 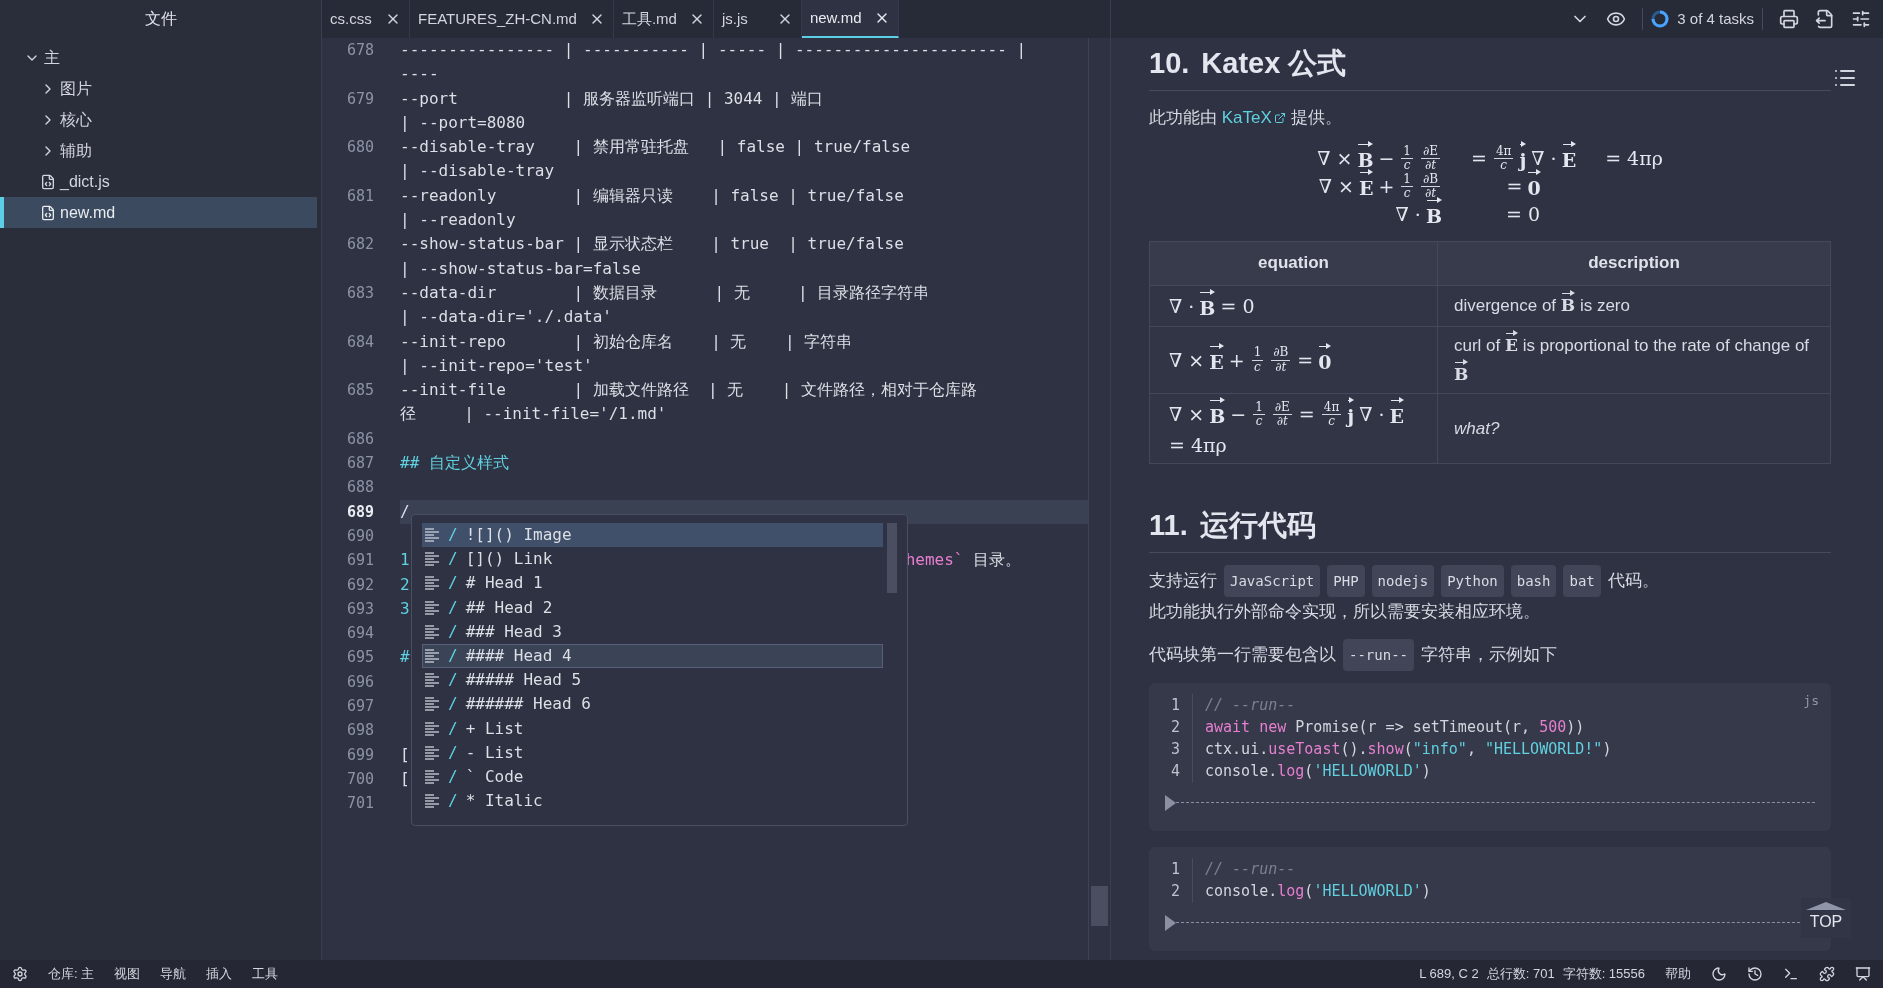 What do you see at coordinates (158, 88) in the screenshot?
I see `folder-item: 图片` at bounding box center [158, 88].